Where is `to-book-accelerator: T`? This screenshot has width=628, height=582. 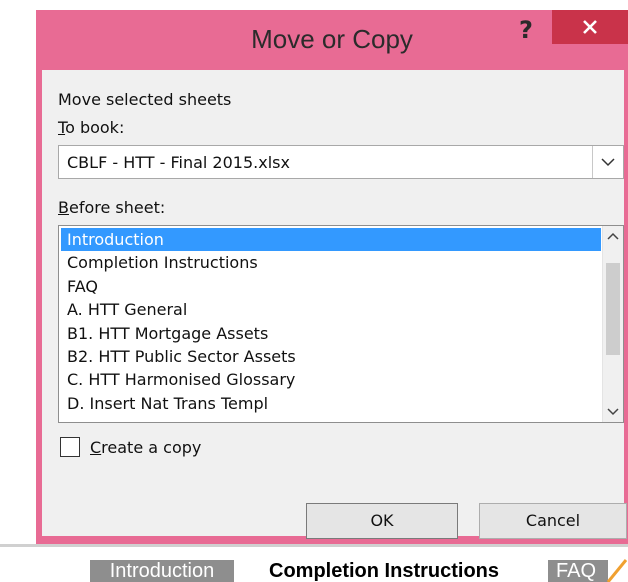
to-book-accelerator: T is located at coordinates (62, 127).